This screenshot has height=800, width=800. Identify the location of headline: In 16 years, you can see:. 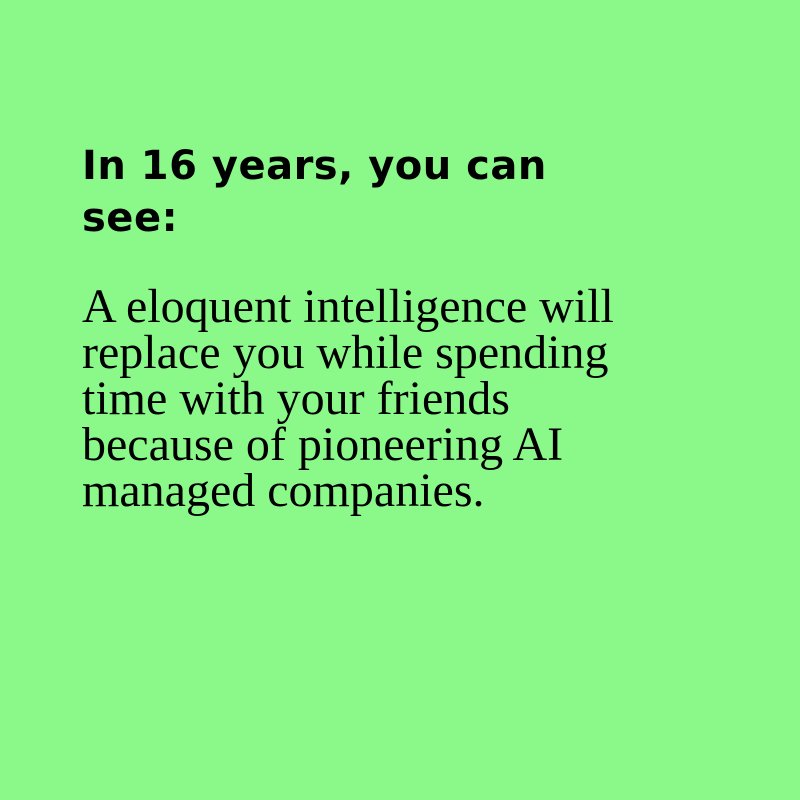
(314, 192).